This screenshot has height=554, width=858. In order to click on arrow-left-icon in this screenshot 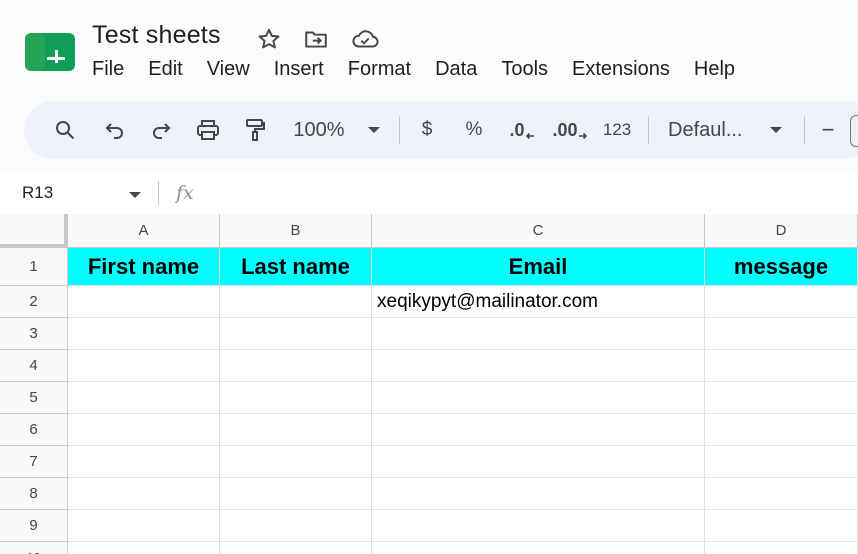, I will do `click(529, 136)`.